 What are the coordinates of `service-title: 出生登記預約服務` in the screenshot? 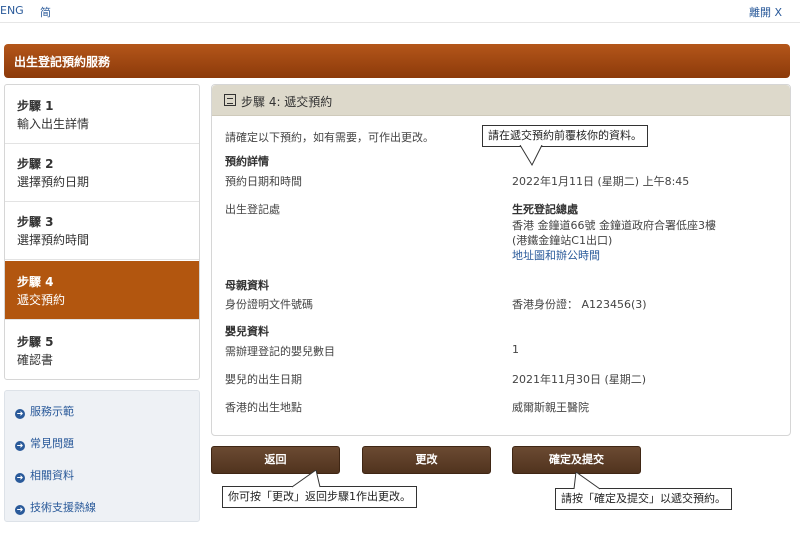 It's located at (62, 62).